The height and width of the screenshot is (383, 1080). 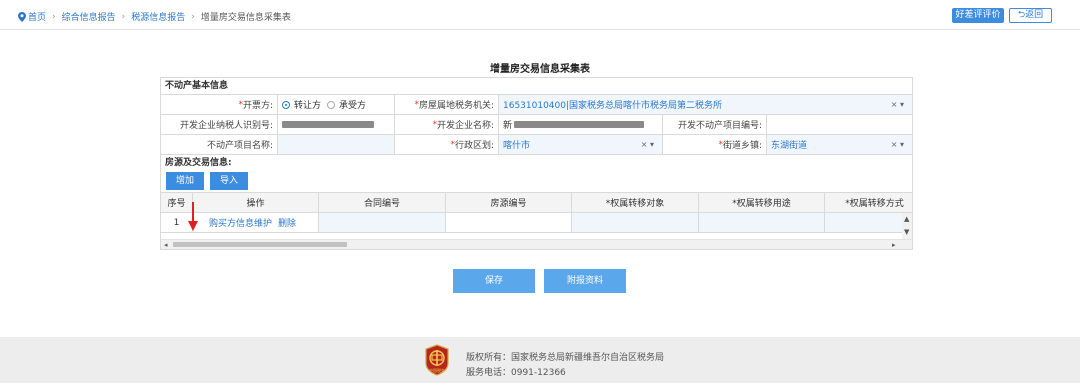 I want to click on action-bar: 保存 附报资料, so click(x=540, y=281).